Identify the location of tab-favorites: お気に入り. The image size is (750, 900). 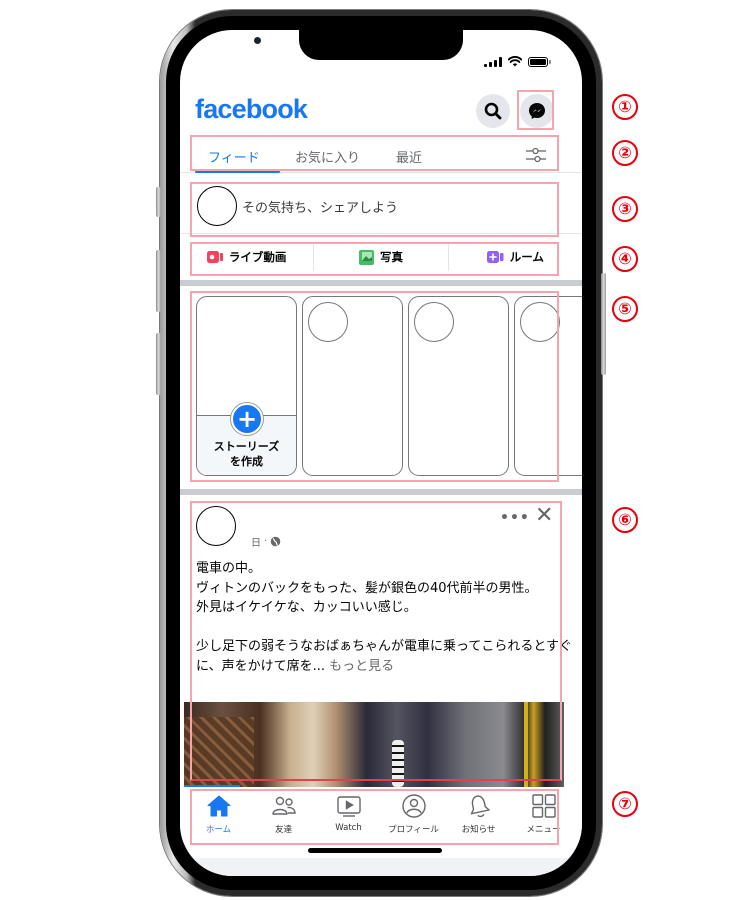
(327, 156).